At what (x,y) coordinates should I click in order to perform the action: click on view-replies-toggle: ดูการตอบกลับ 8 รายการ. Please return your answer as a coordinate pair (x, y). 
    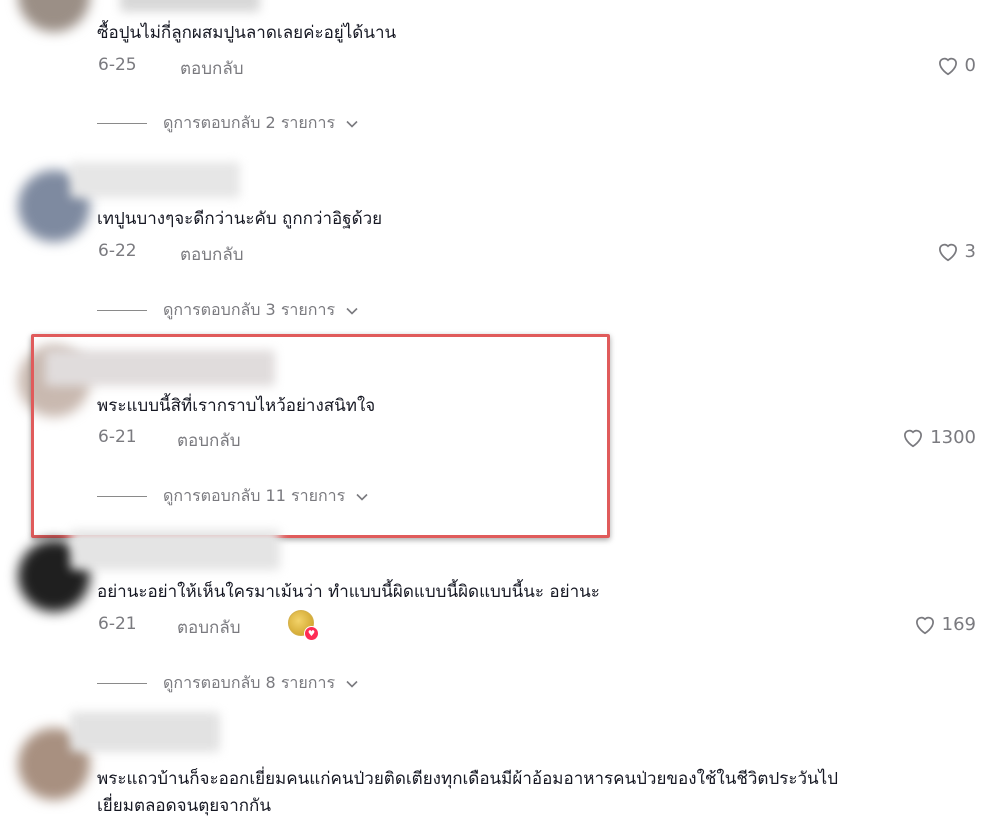
    Looking at the image, I should click on (228, 683).